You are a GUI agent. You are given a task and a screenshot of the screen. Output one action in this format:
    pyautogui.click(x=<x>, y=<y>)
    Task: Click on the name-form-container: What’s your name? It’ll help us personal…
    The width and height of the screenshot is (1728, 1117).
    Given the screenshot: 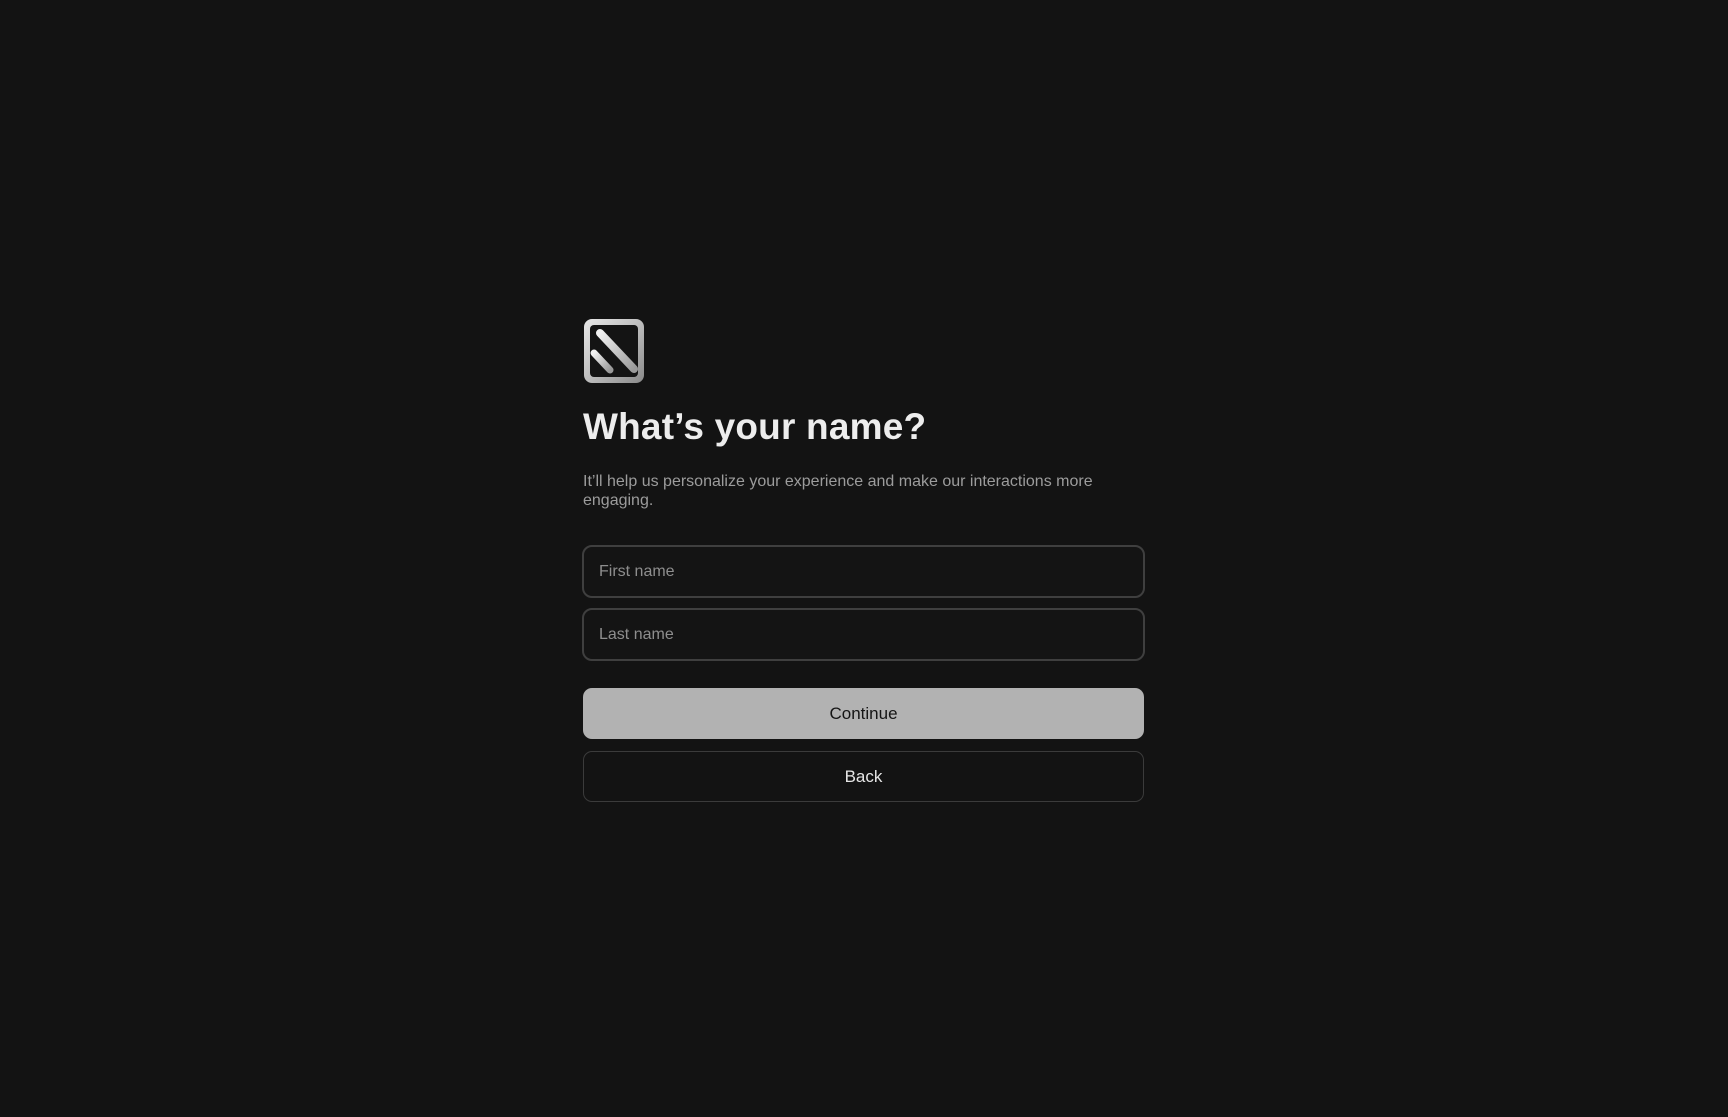 What is the action you would take?
    pyautogui.click(x=863, y=560)
    